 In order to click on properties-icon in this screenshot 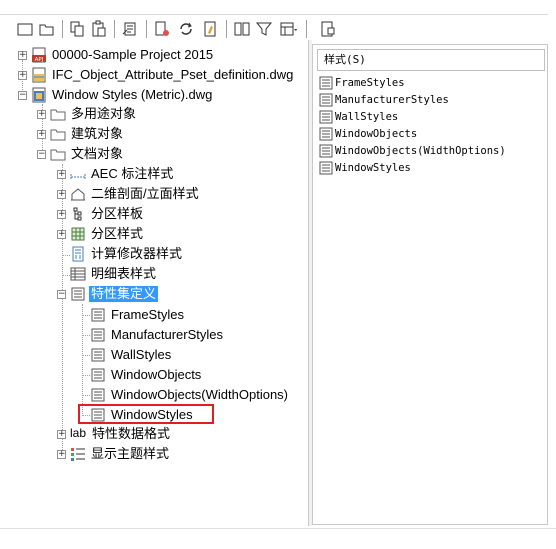, I will do `click(210, 29)`.